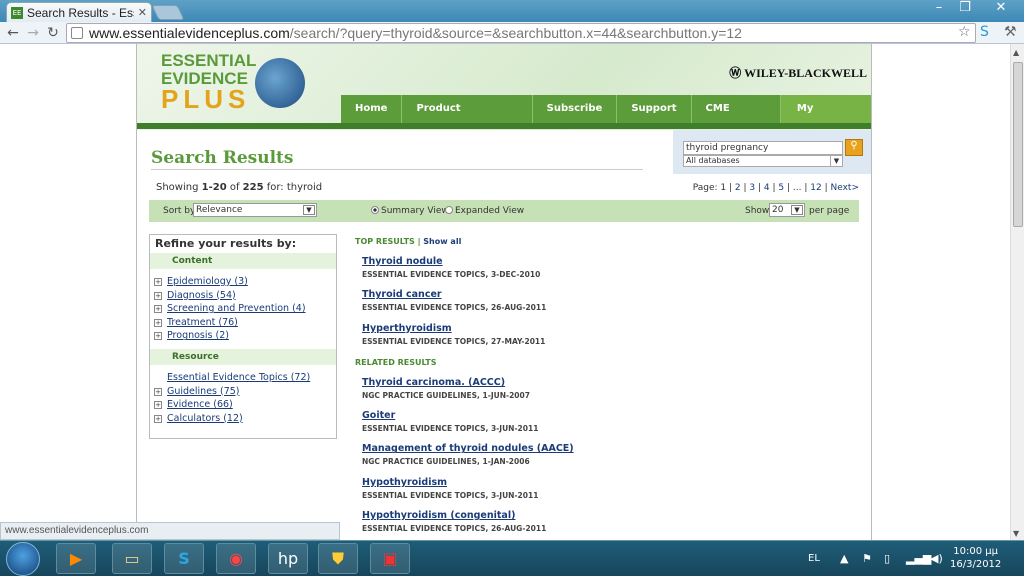 The width and height of the screenshot is (1024, 576). What do you see at coordinates (918, 558) in the screenshot?
I see `signal-icon: ▂▄▆` at bounding box center [918, 558].